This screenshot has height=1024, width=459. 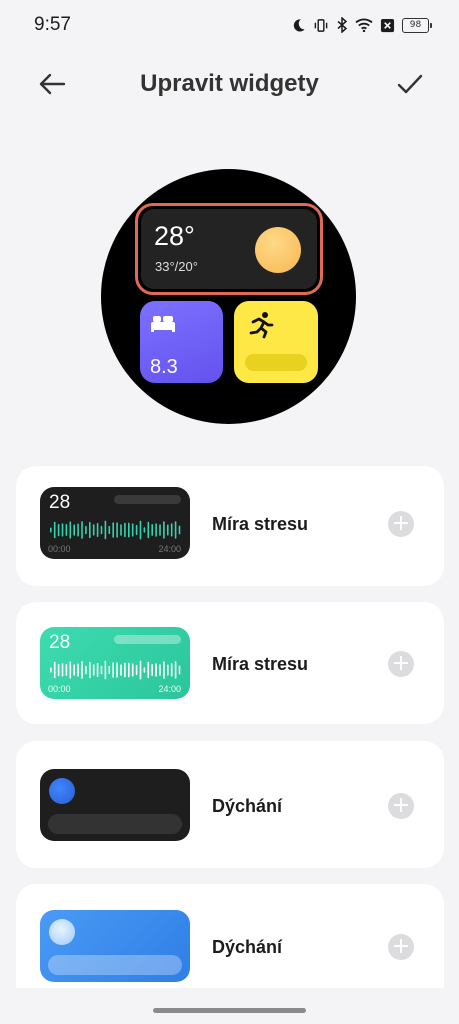 I want to click on activity-progress-bar, so click(x=276, y=362).